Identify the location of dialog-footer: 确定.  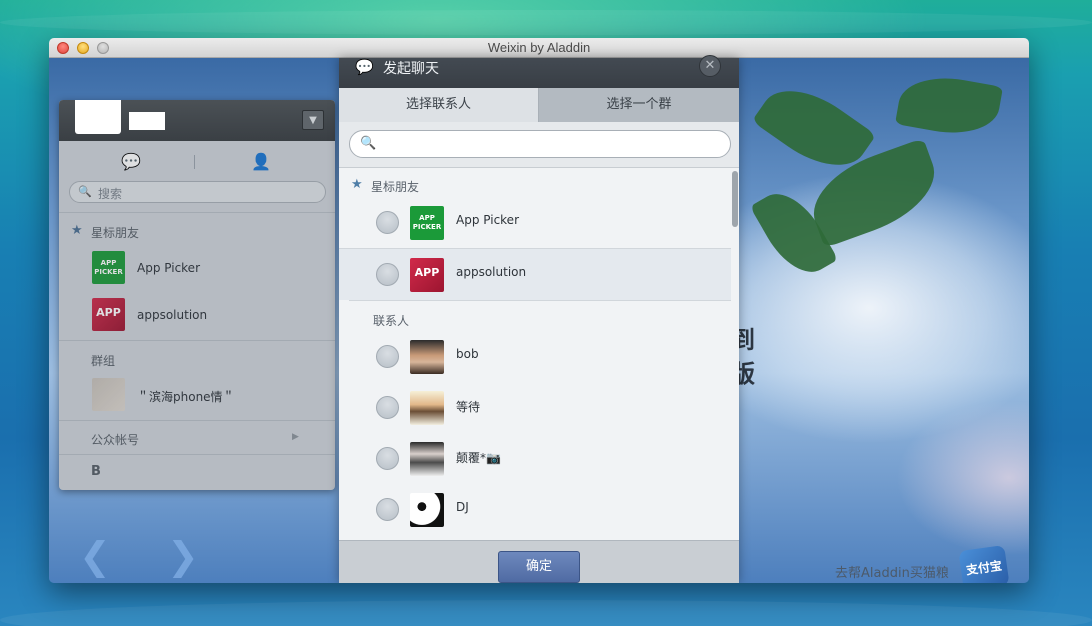
(539, 561).